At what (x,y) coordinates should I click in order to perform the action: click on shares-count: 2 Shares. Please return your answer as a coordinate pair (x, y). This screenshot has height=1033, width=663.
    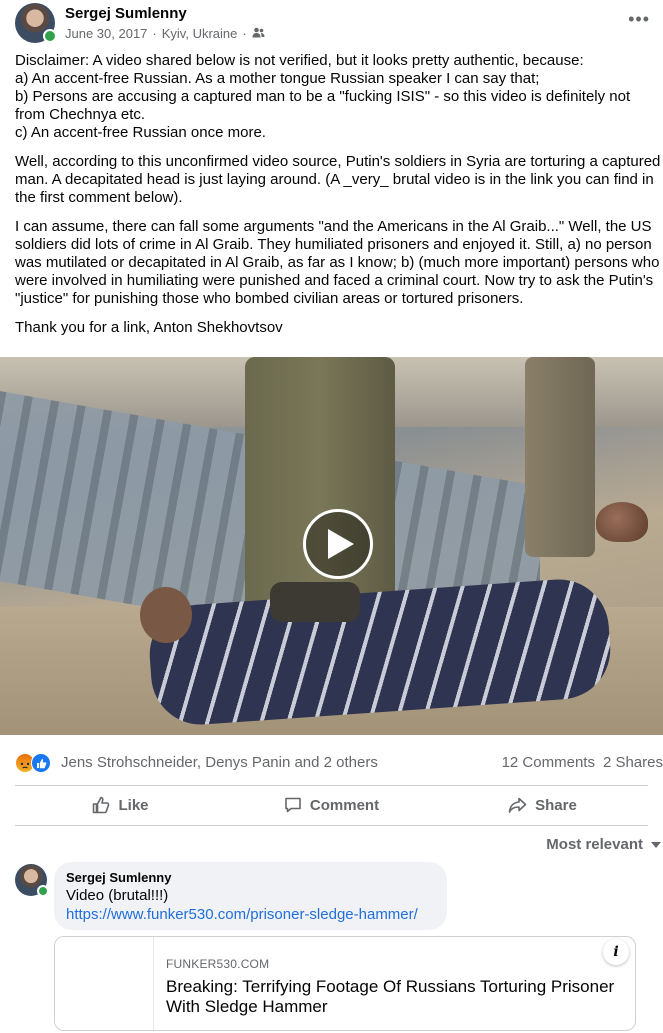
    Looking at the image, I should click on (633, 762).